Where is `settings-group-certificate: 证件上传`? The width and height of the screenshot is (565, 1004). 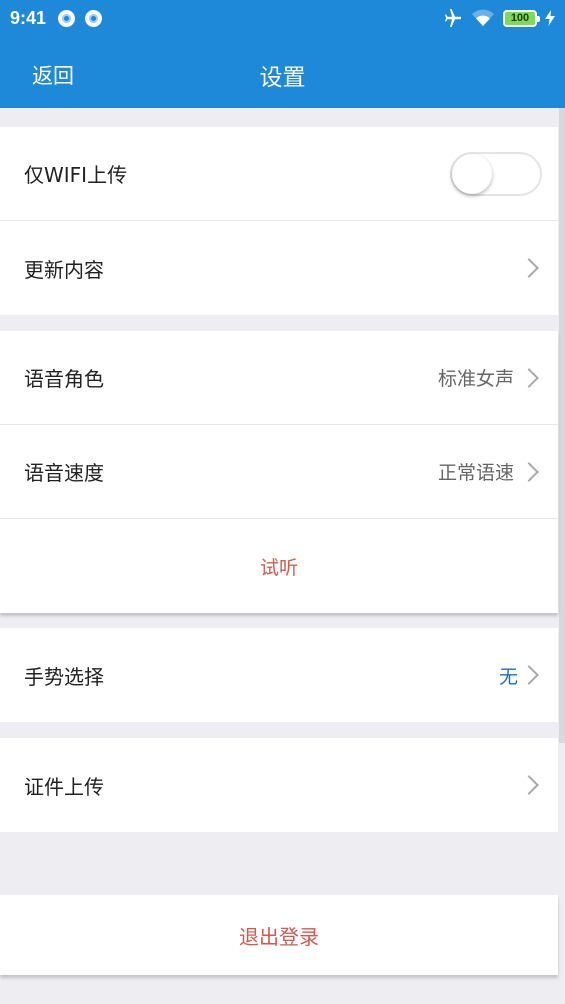
settings-group-certificate: 证件上传 is located at coordinates (279, 785).